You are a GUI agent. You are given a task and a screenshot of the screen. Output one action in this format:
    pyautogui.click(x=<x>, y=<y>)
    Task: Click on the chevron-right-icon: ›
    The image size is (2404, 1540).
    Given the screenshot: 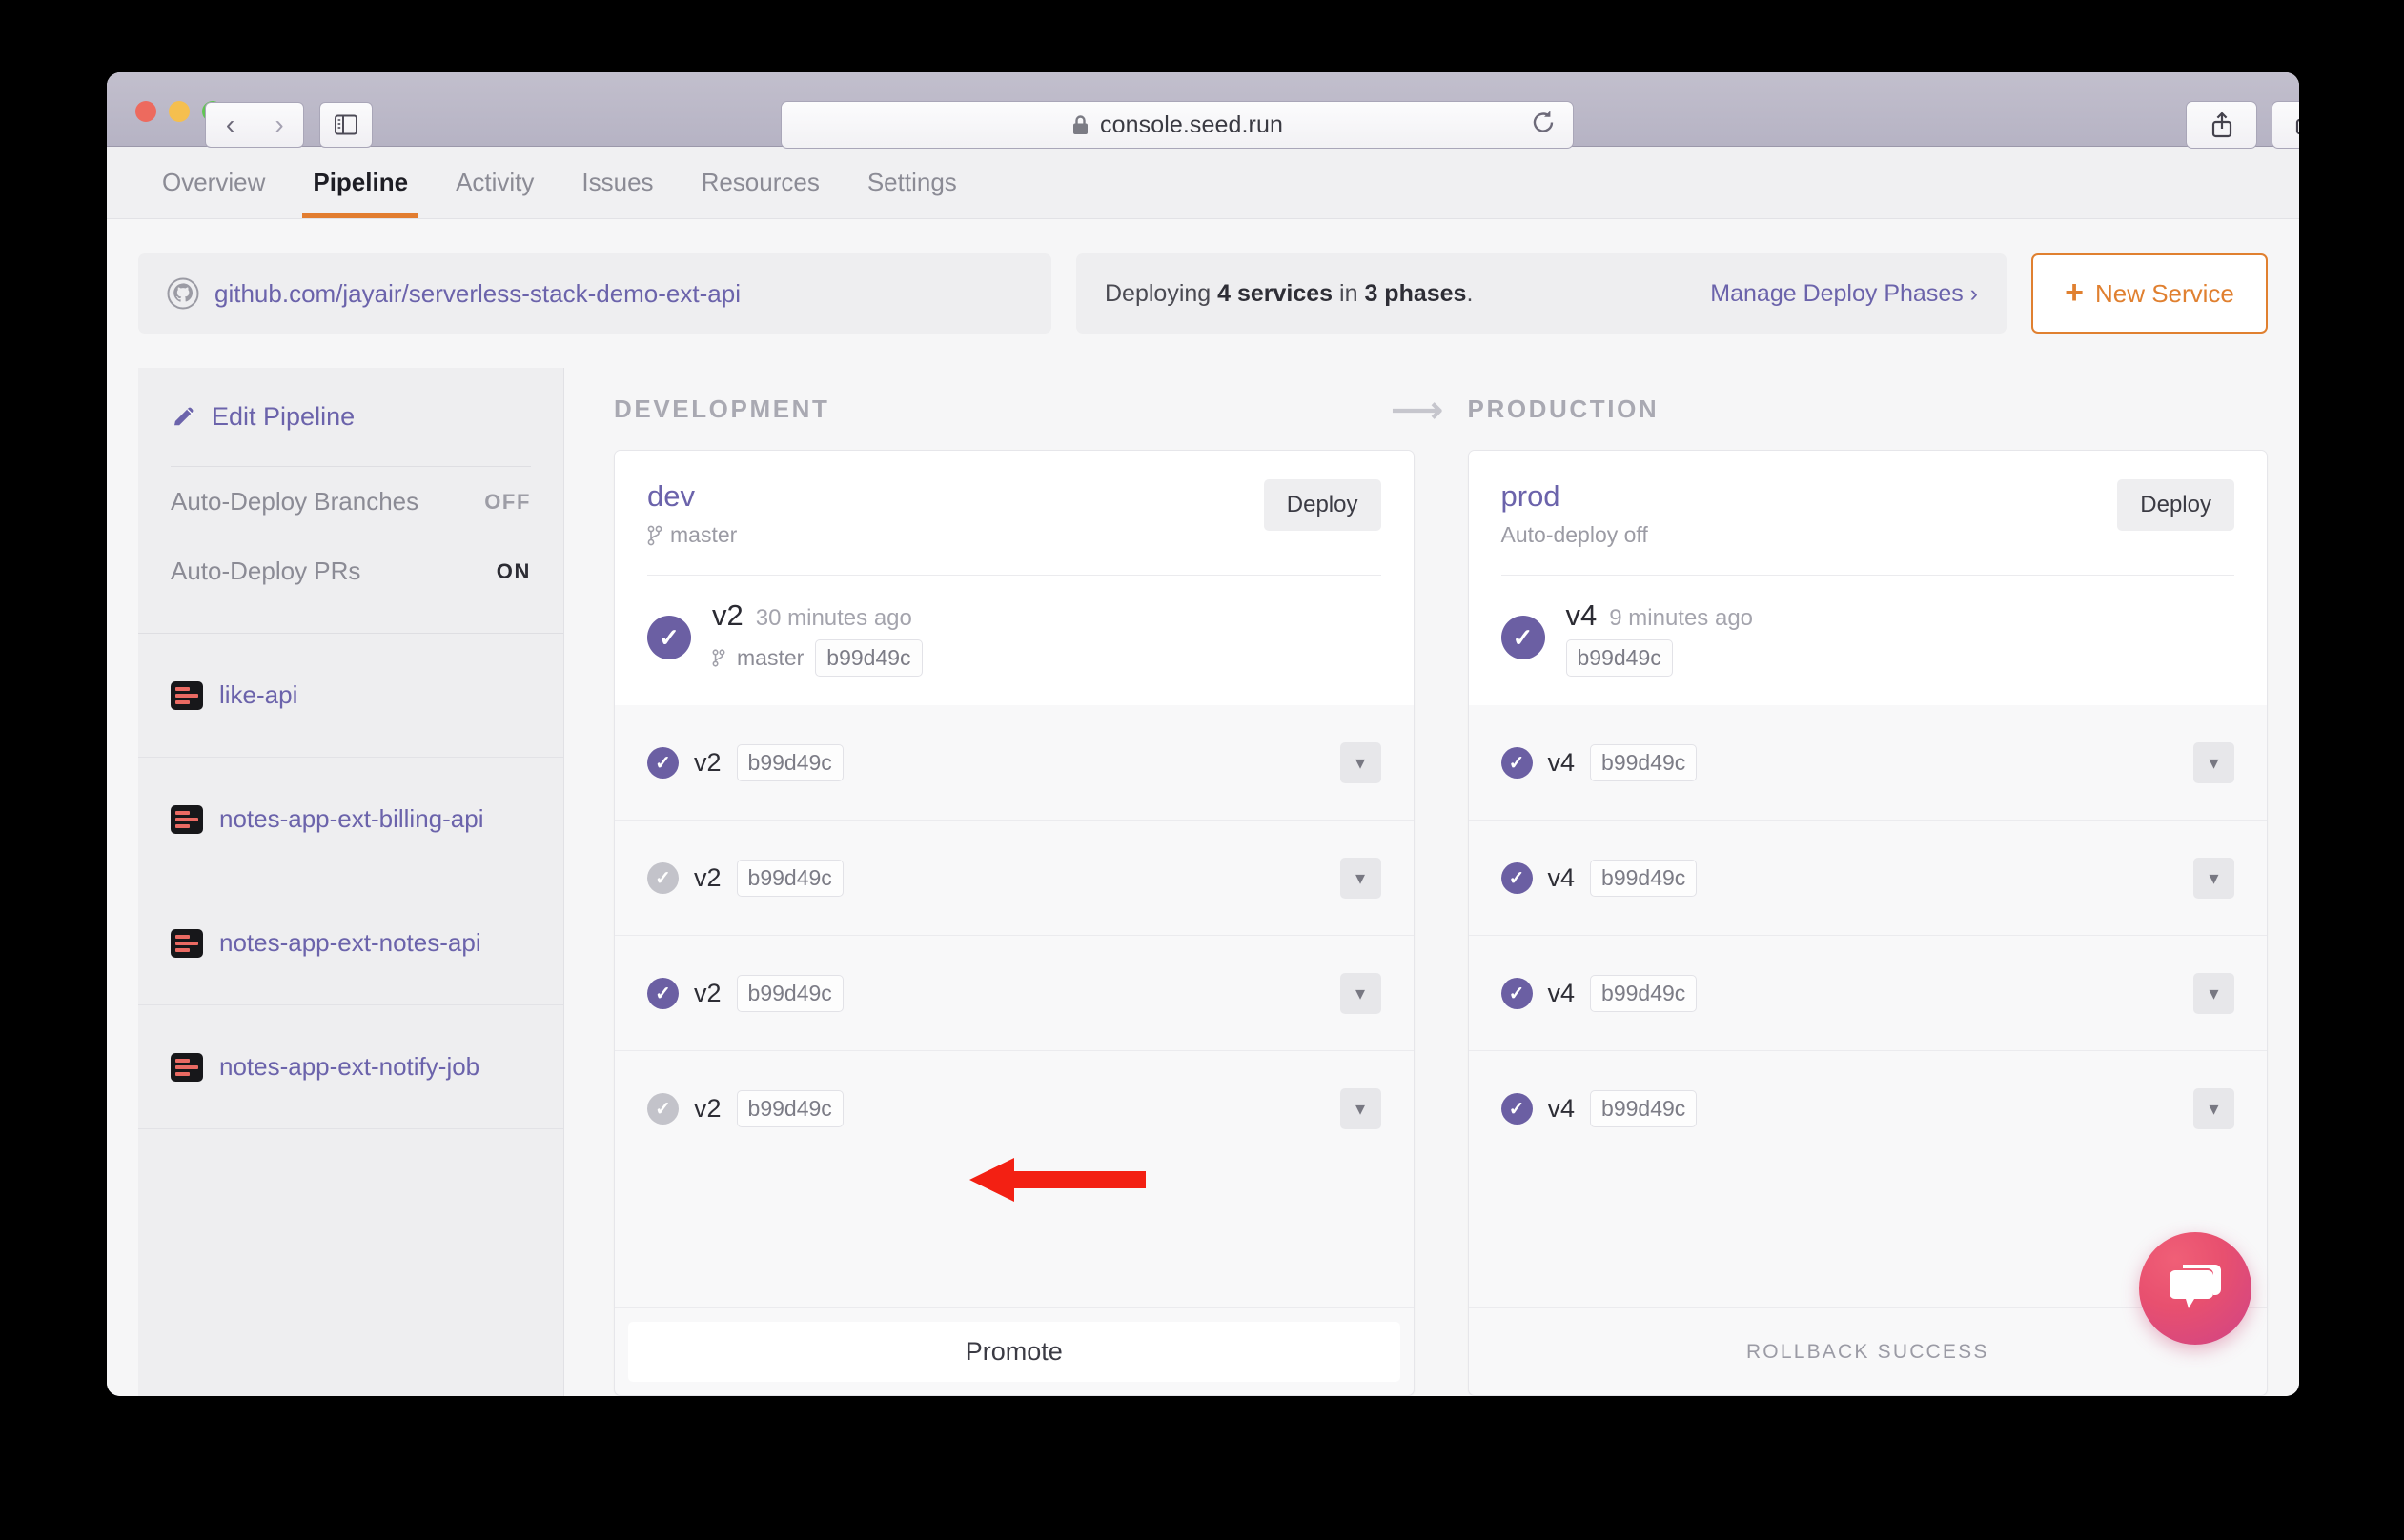 What is the action you would take?
    pyautogui.click(x=279, y=124)
    